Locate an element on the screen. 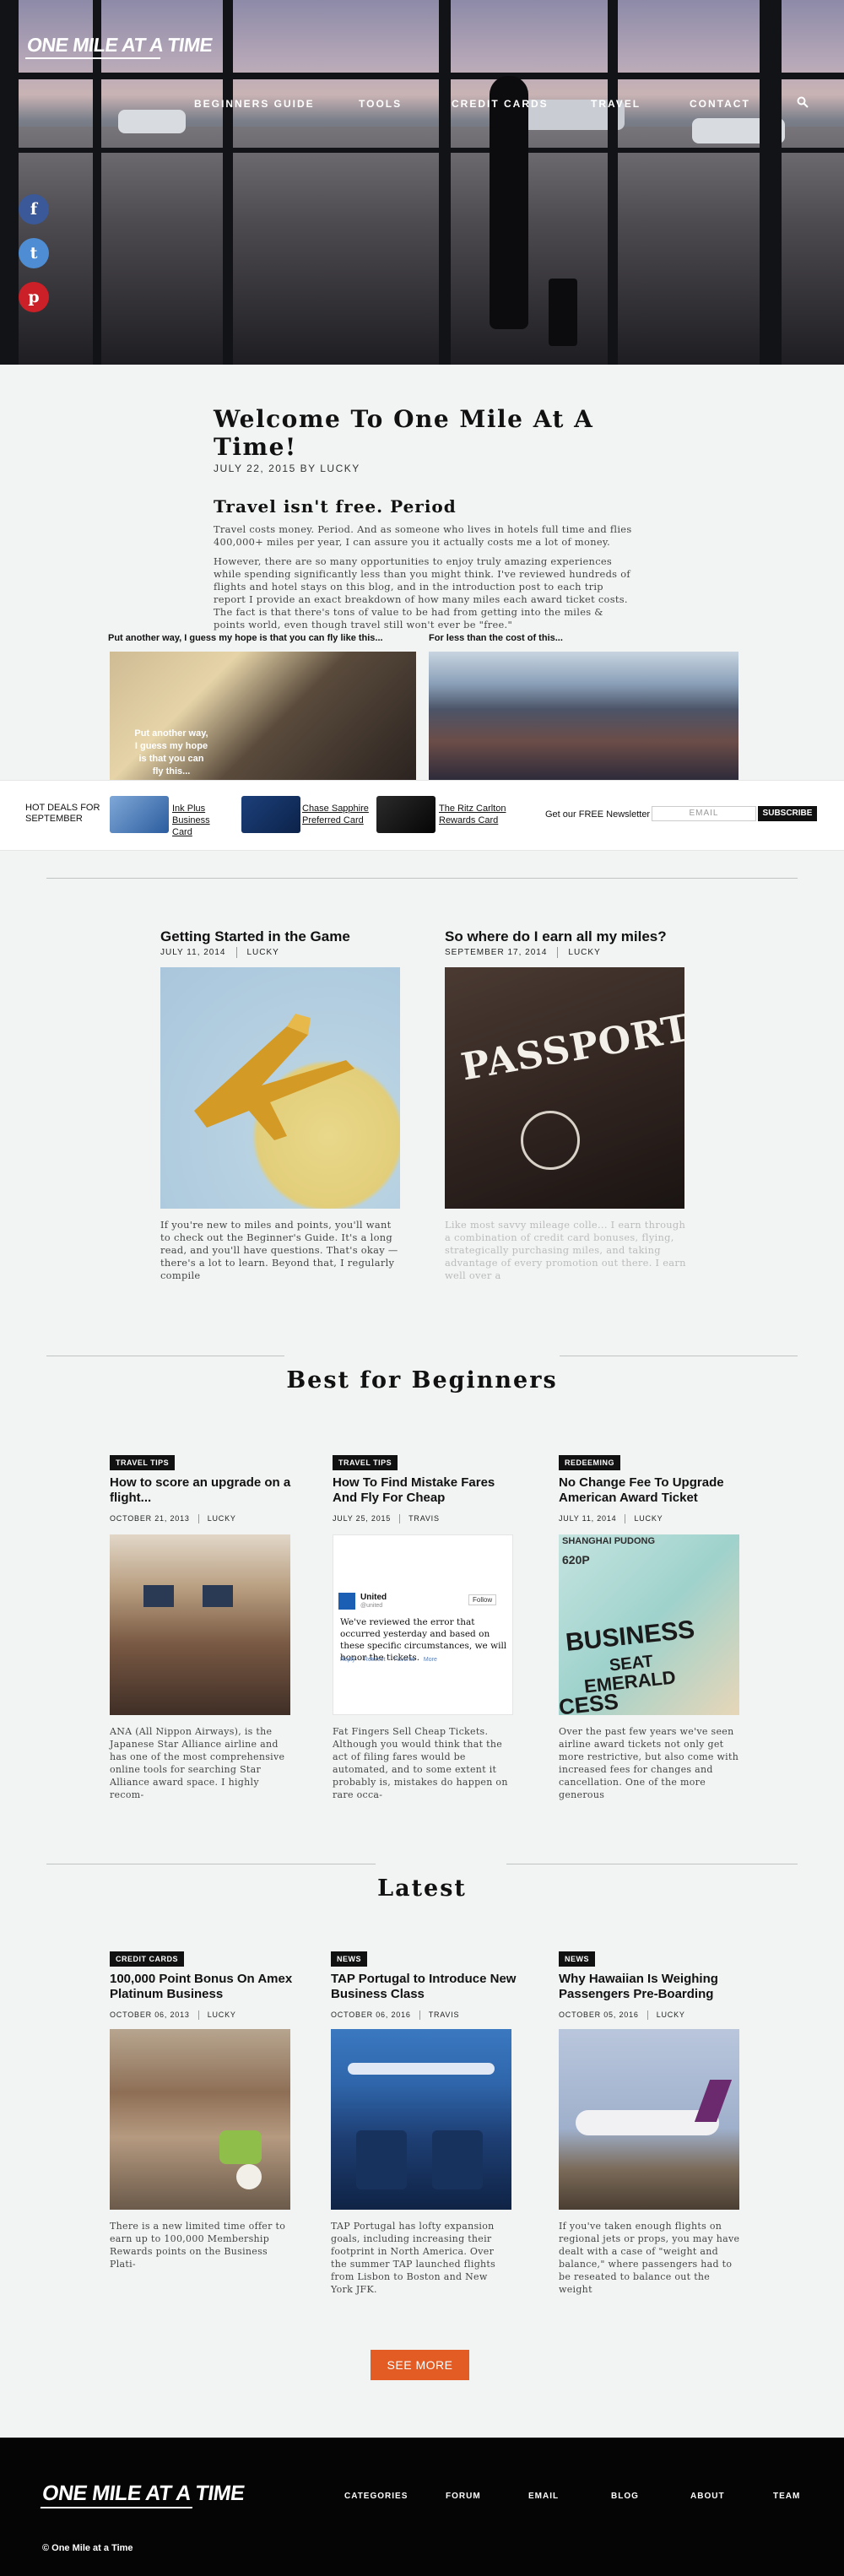  guide-meta: JULY 11, 2014 LUCKY is located at coordinates (220, 952).